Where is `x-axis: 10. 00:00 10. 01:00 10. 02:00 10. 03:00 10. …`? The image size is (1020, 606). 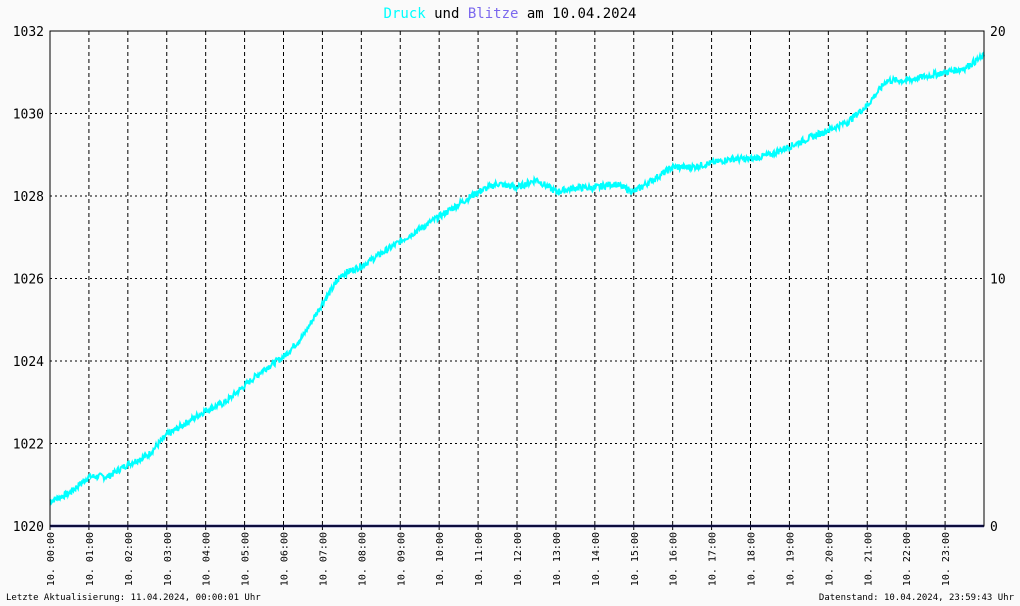
x-axis: 10. 00:00 10. 01:00 10. 02:00 10. 03:00 10. … is located at coordinates (499, 556).